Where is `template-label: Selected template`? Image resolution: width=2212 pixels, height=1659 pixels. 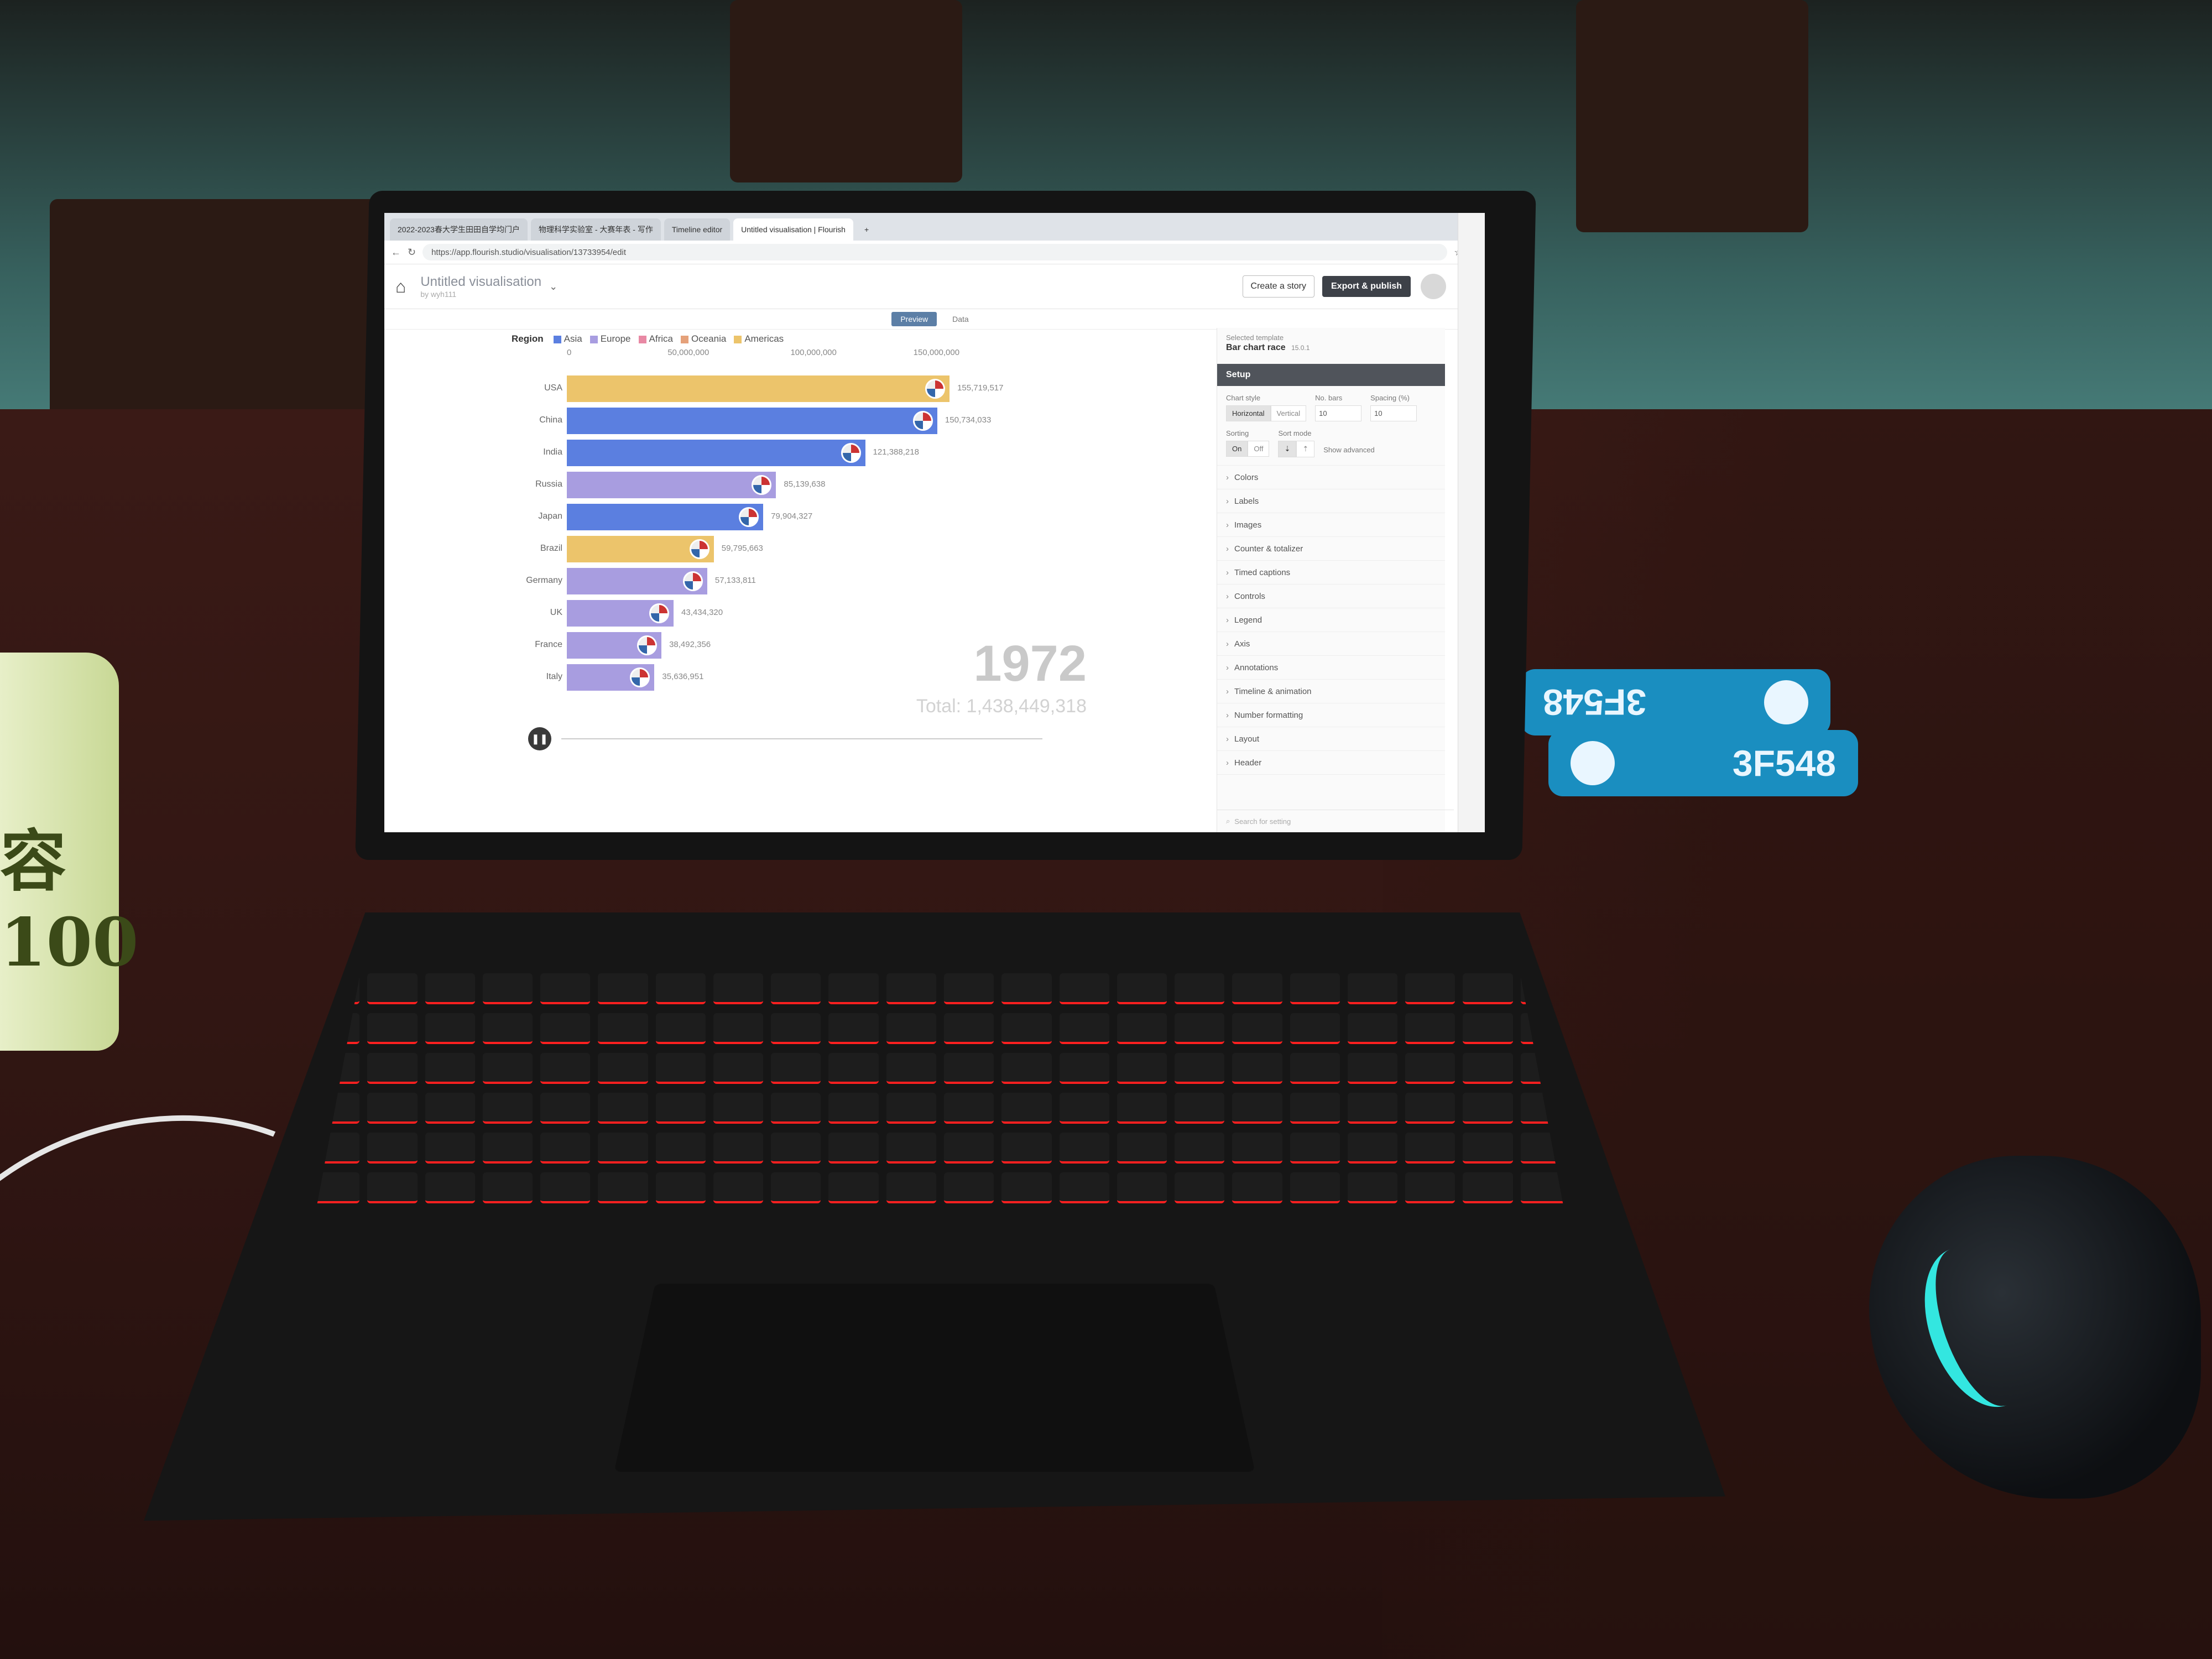 template-label: Selected template is located at coordinates (1255, 338).